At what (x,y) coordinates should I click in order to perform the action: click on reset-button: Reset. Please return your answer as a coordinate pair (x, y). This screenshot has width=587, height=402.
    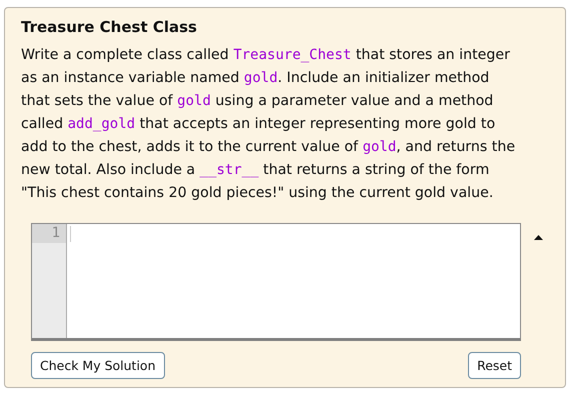
    Looking at the image, I should click on (494, 365).